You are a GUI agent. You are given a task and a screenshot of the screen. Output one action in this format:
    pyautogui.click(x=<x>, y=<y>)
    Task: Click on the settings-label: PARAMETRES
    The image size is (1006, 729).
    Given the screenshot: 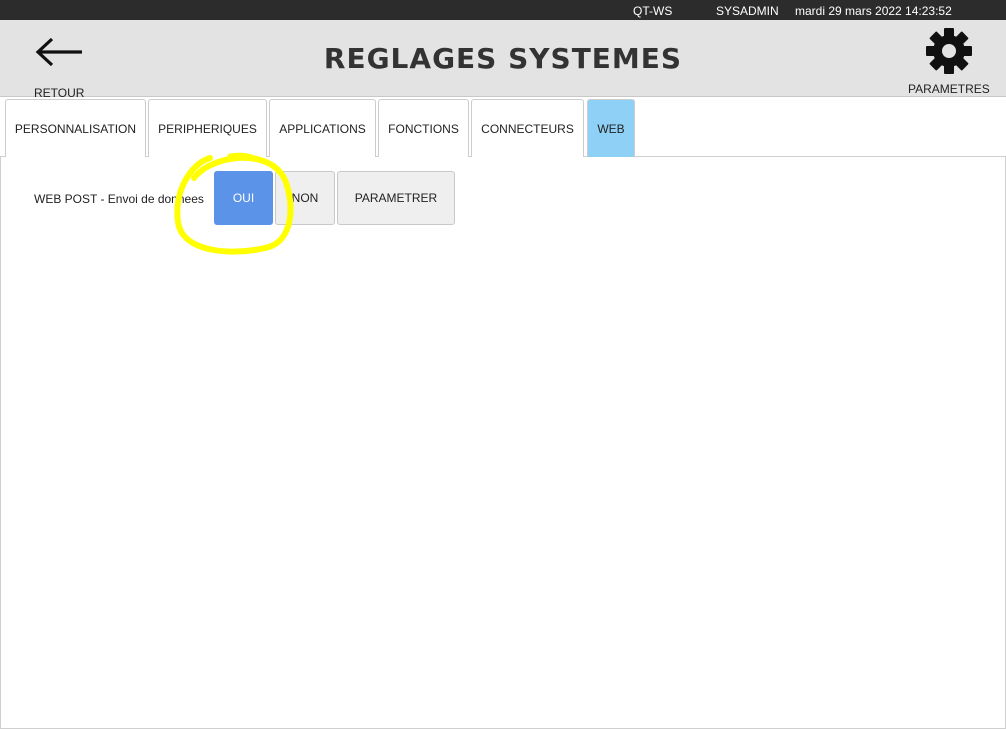 What is the action you would take?
    pyautogui.click(x=949, y=89)
    